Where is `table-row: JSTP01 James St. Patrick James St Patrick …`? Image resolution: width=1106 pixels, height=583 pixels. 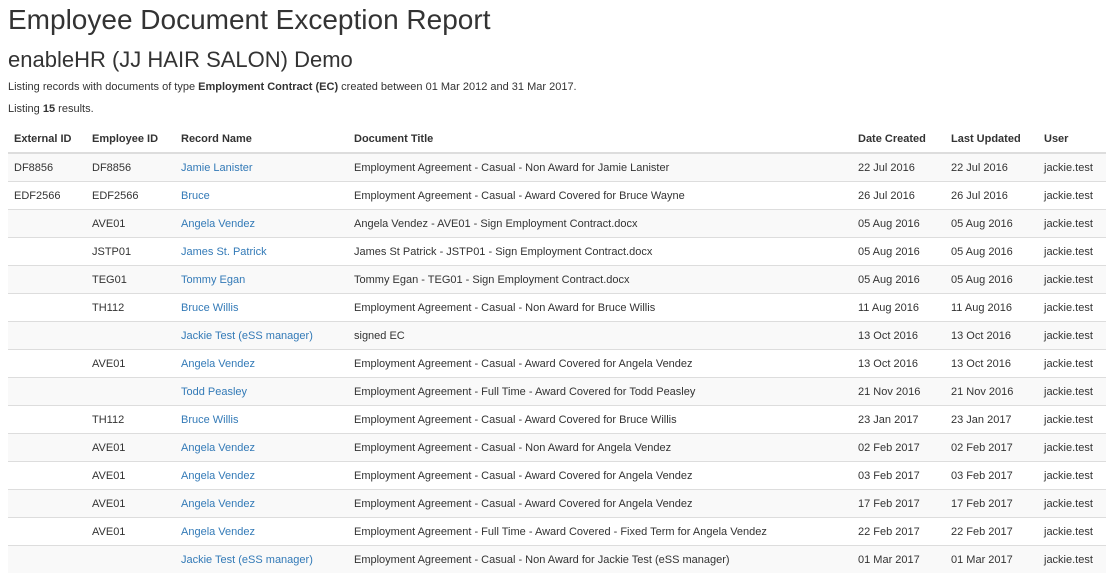
table-row: JSTP01 James St. Patrick James St Patrick … is located at coordinates (557, 251).